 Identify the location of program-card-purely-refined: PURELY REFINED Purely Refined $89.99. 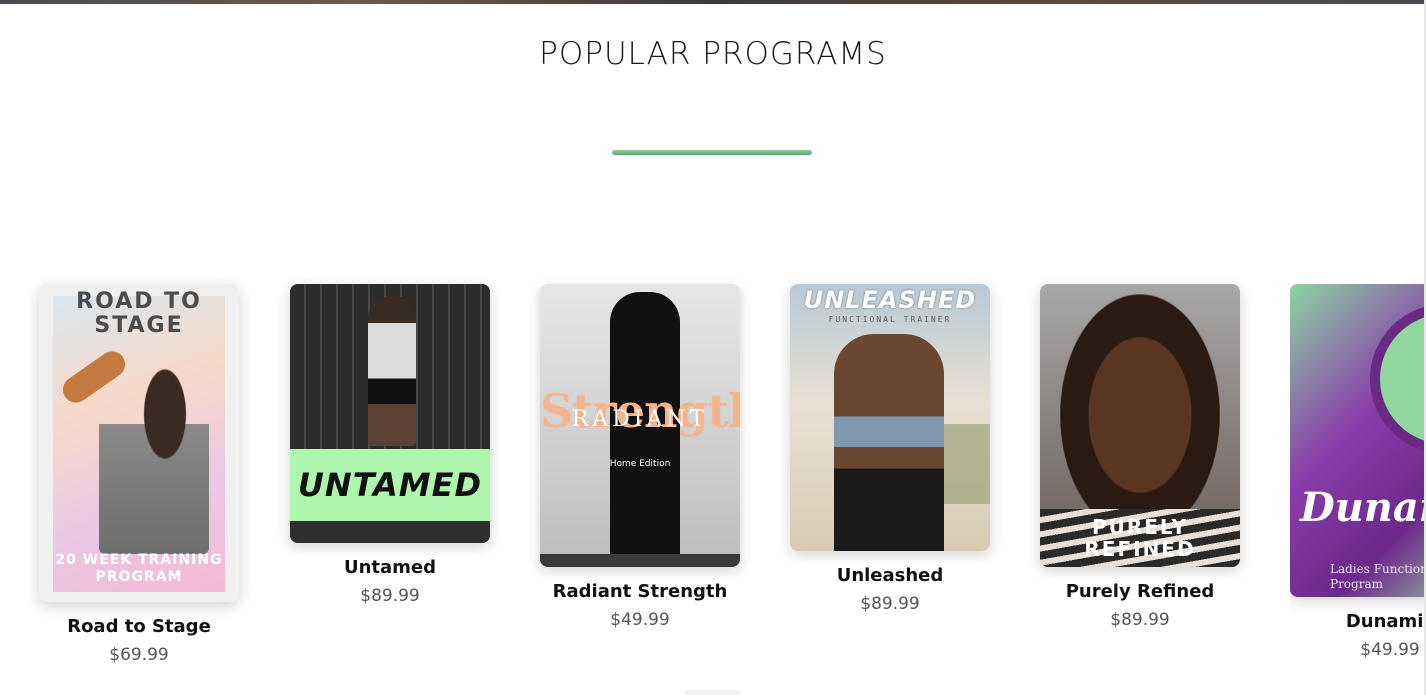
(1140, 457).